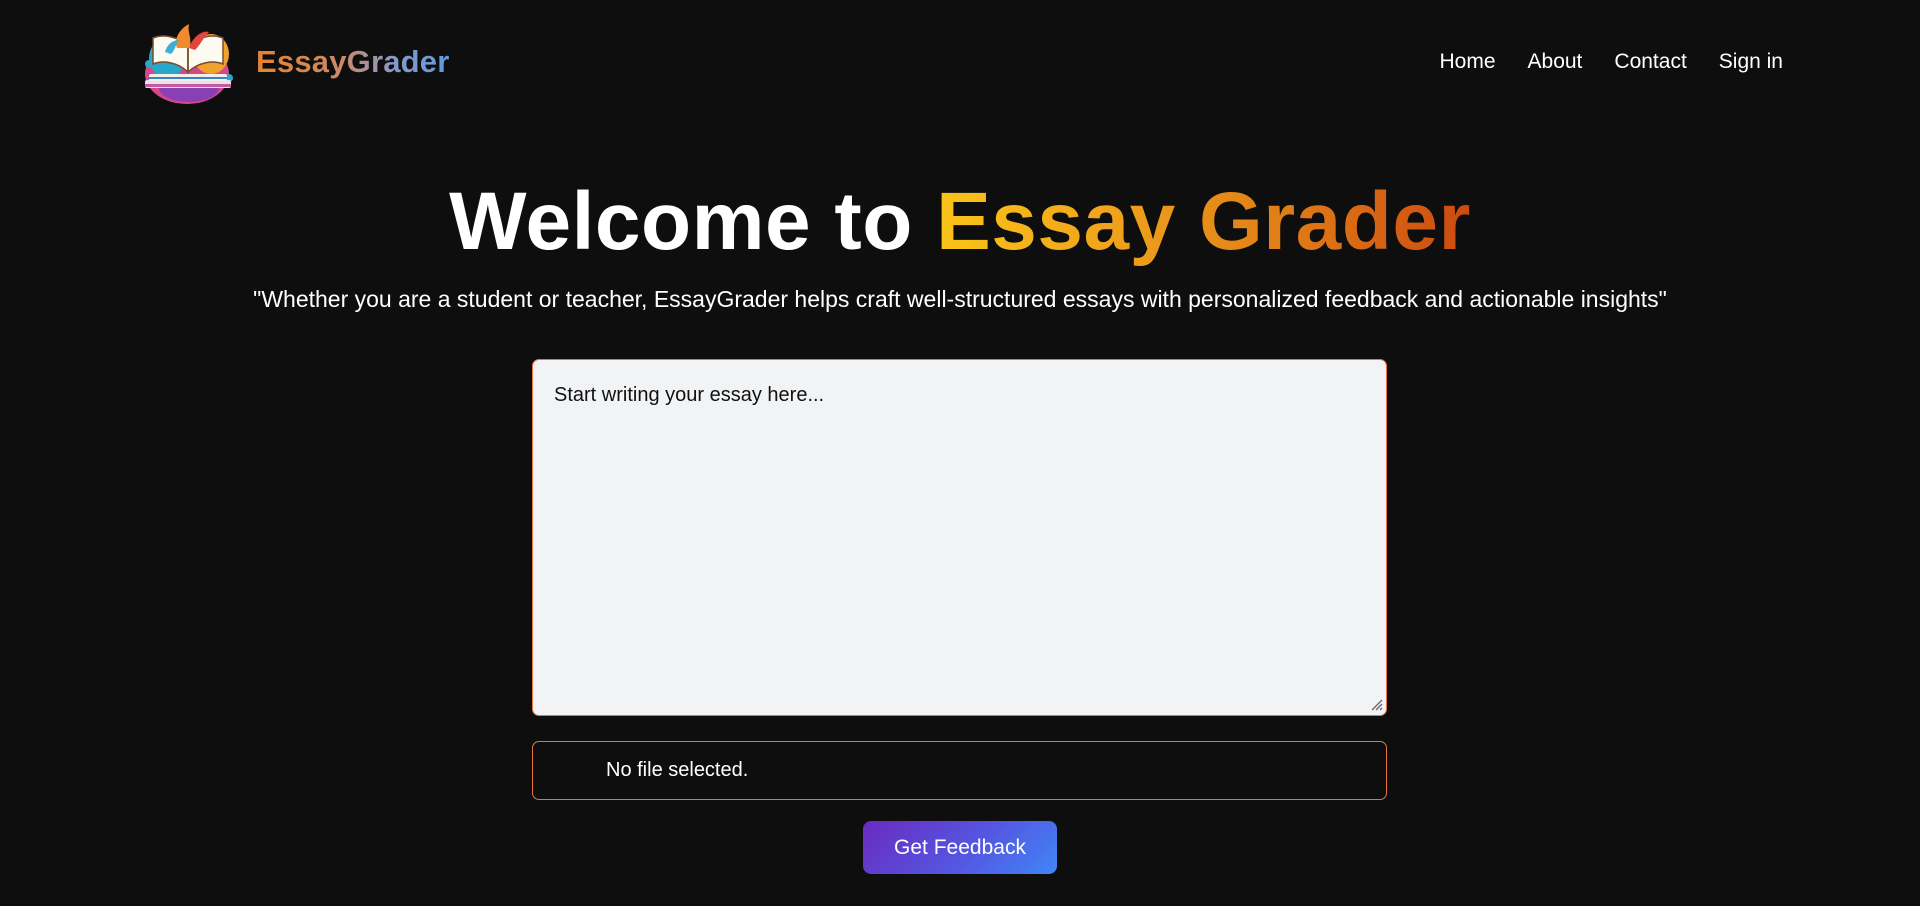  What do you see at coordinates (1555, 62) in the screenshot?
I see `nav-about-link: About` at bounding box center [1555, 62].